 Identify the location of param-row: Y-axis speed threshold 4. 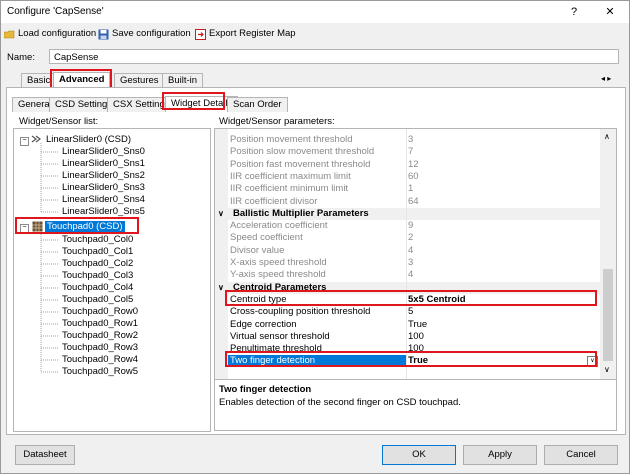
(407, 275).